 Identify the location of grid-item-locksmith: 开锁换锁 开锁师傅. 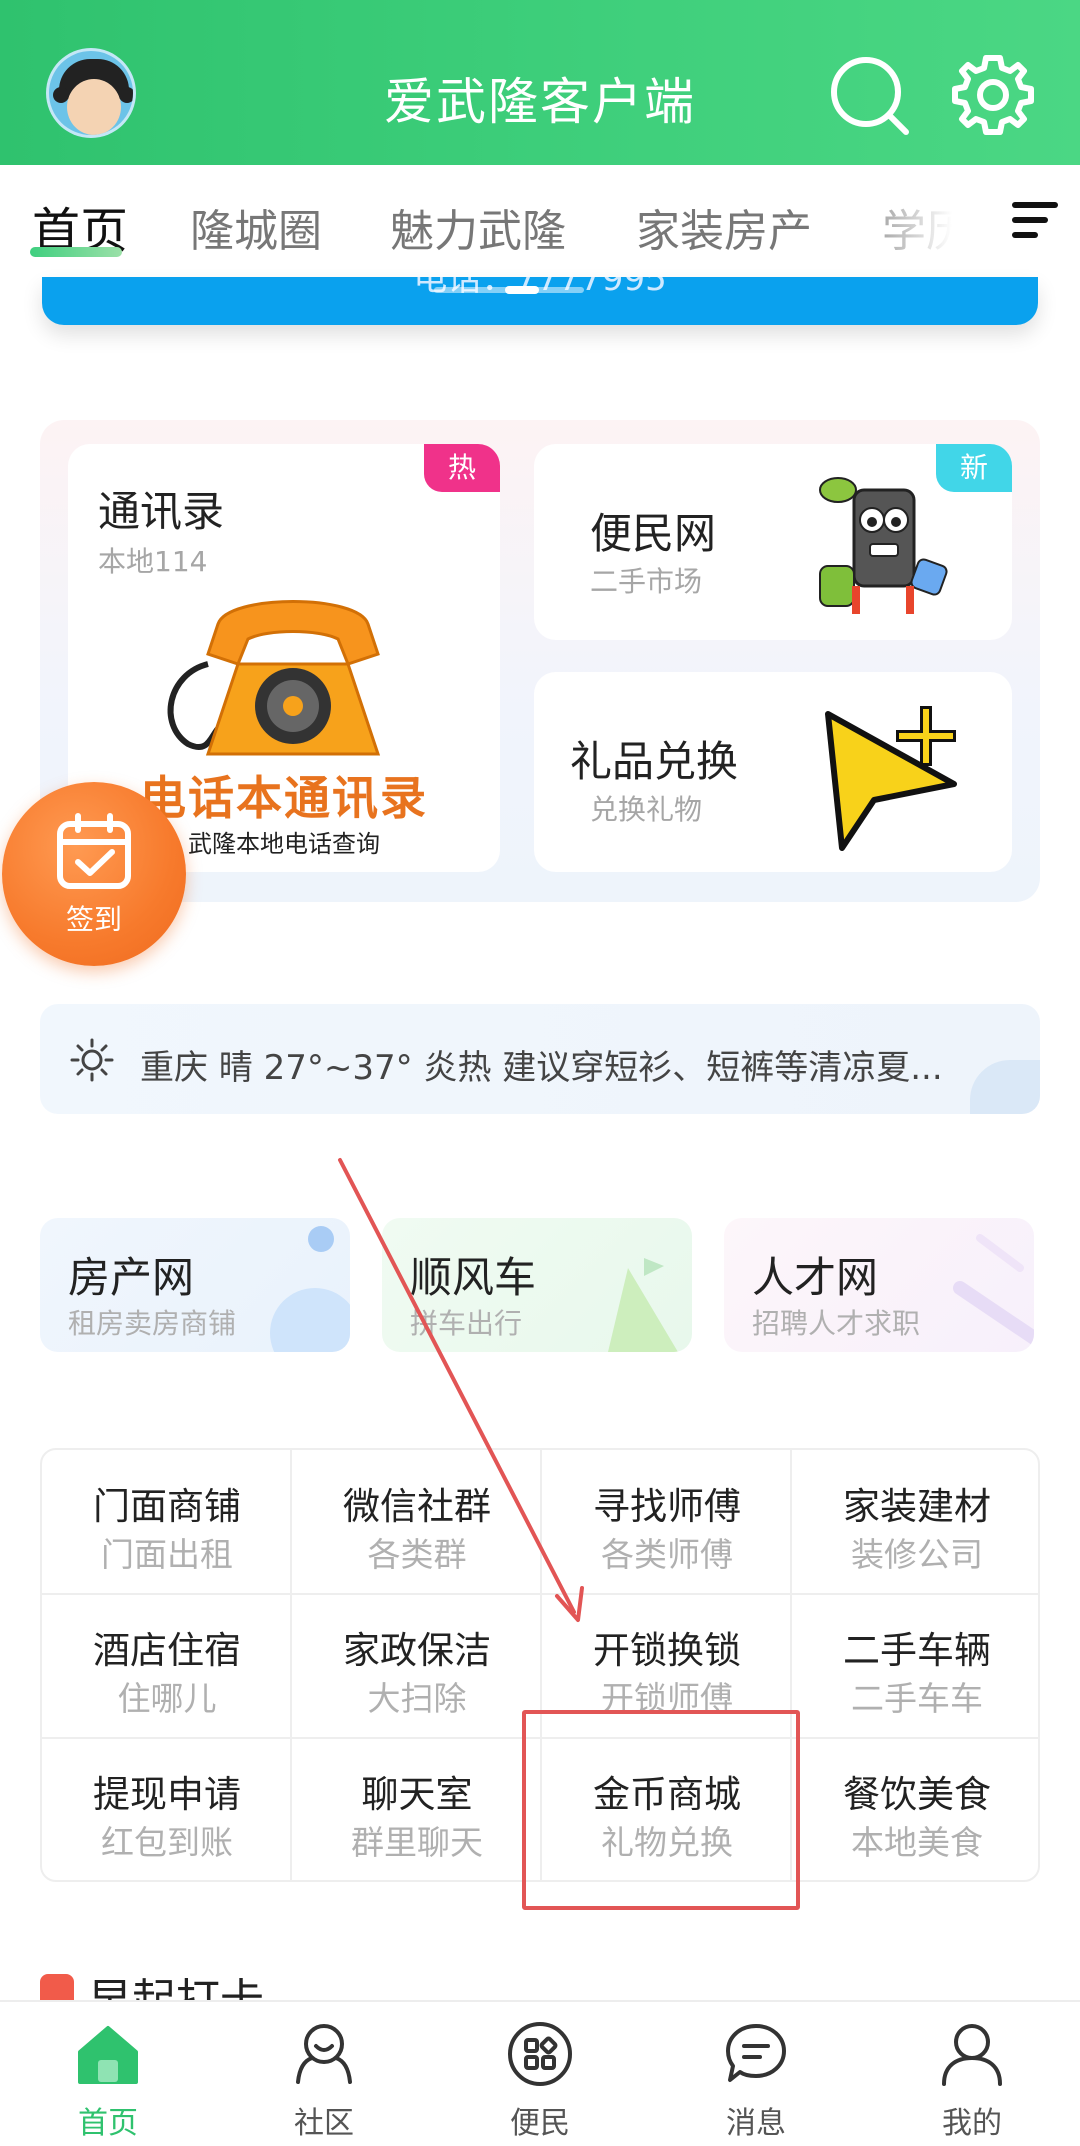
(667, 1666).